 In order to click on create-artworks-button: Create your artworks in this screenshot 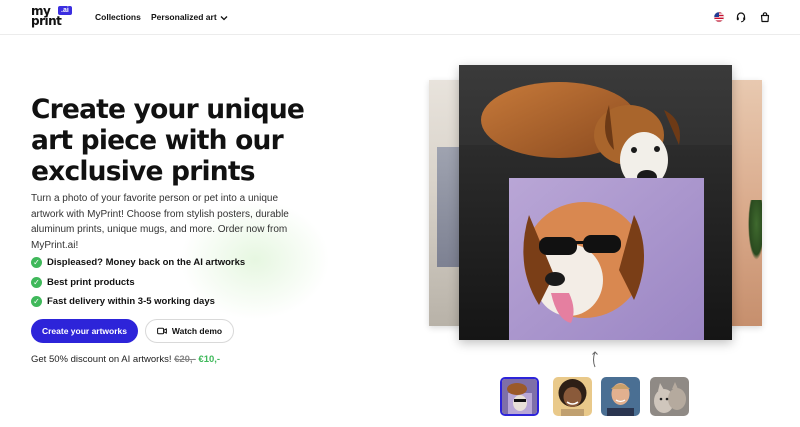, I will do `click(84, 331)`.